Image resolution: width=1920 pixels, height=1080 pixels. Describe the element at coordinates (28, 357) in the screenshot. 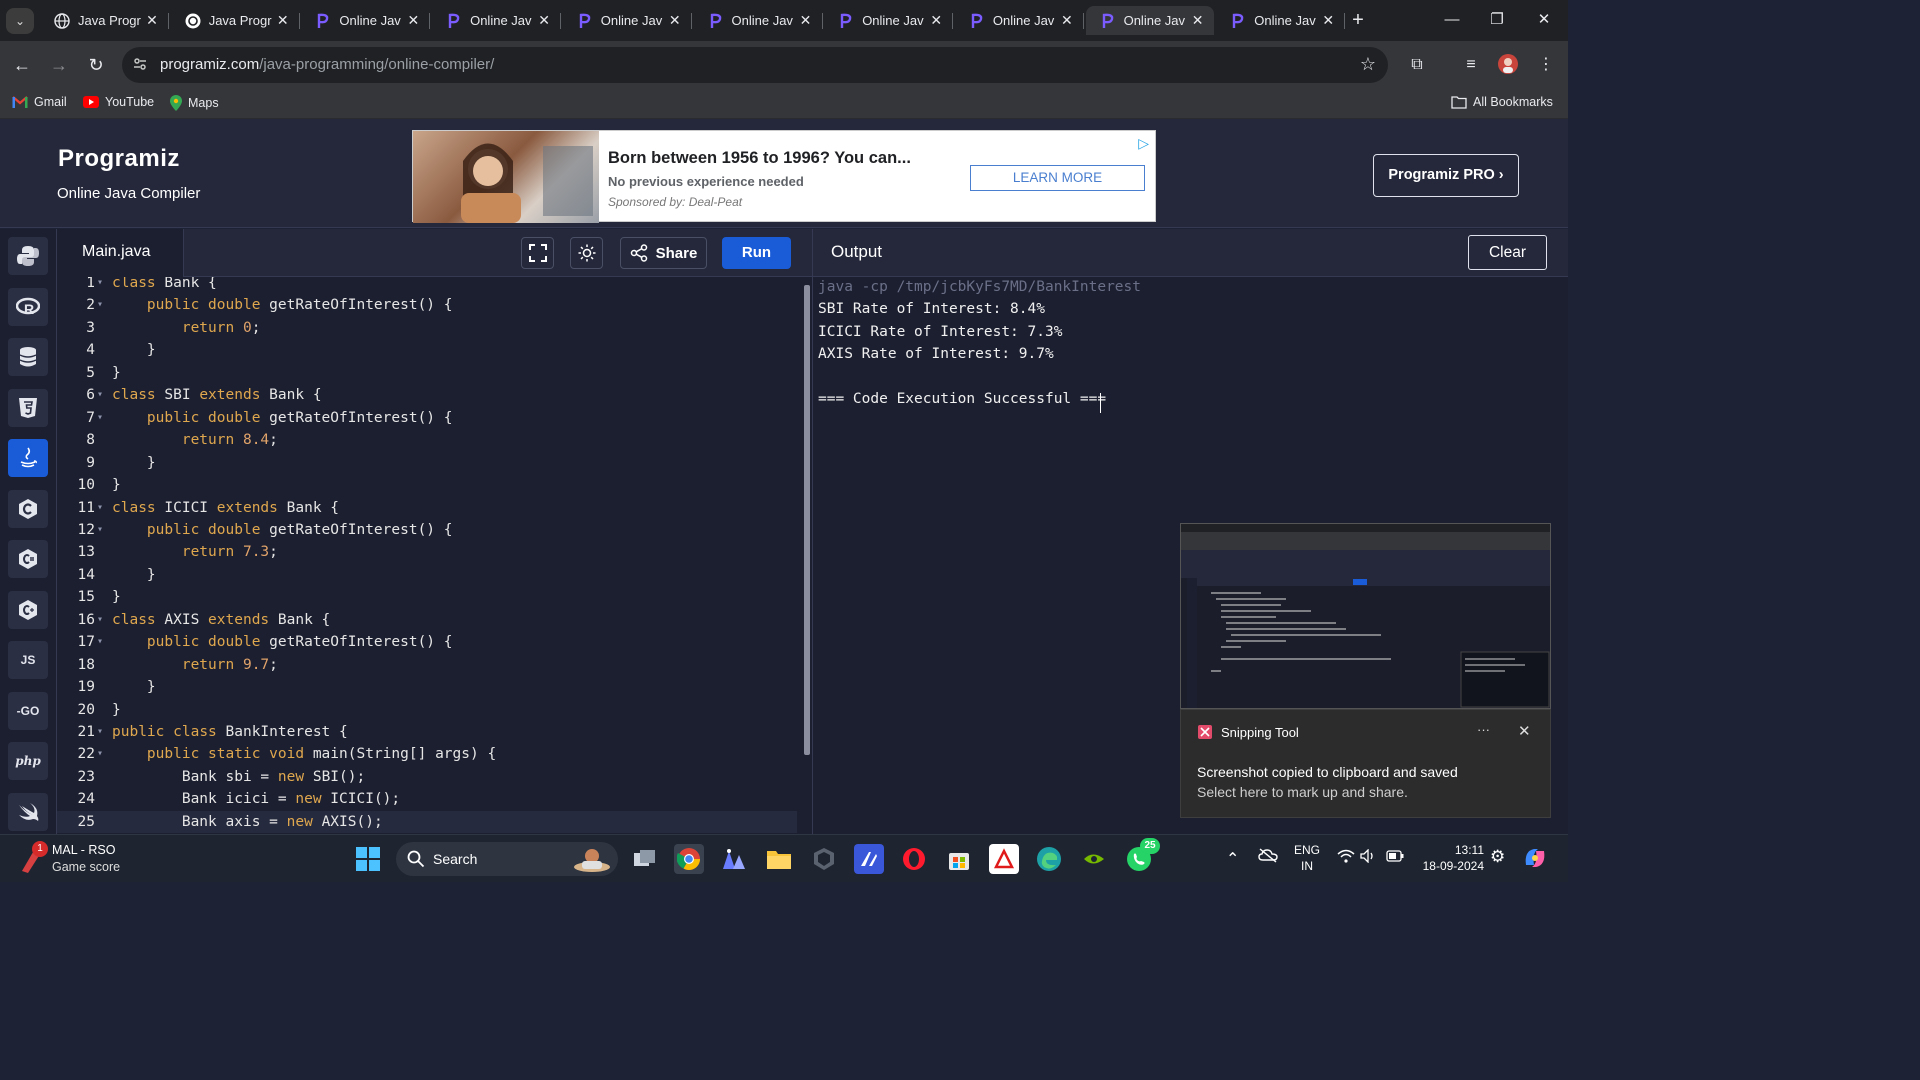

I see `sql-icon` at that location.